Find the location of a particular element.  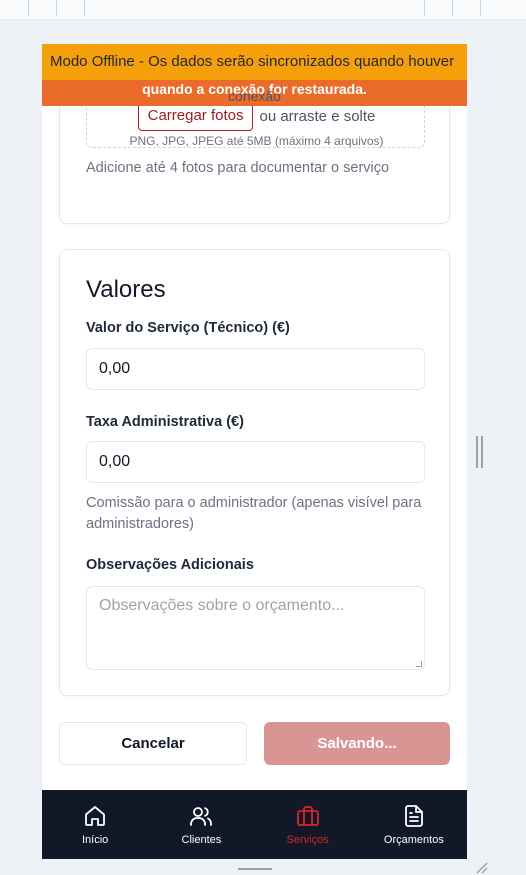

drag-drop-text: ou arraste e solte is located at coordinates (317, 116).